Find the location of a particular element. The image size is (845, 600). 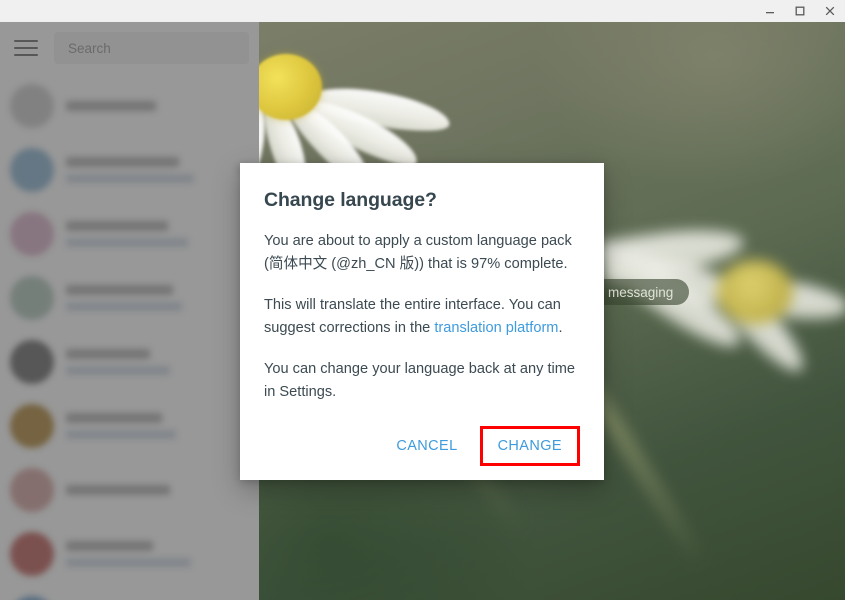

message-chip-label: messaging is located at coordinates (641, 292).